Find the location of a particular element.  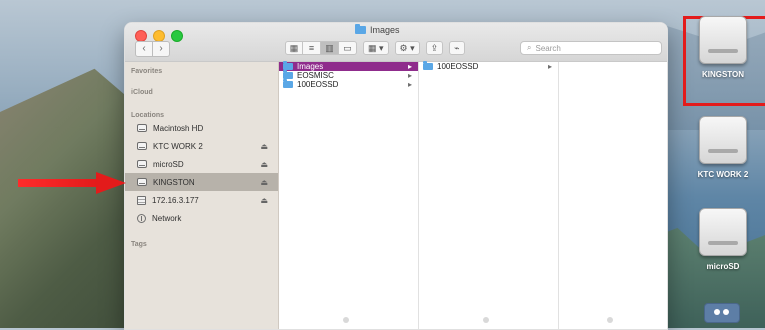

group-button: ▦ ▾ is located at coordinates (376, 48).